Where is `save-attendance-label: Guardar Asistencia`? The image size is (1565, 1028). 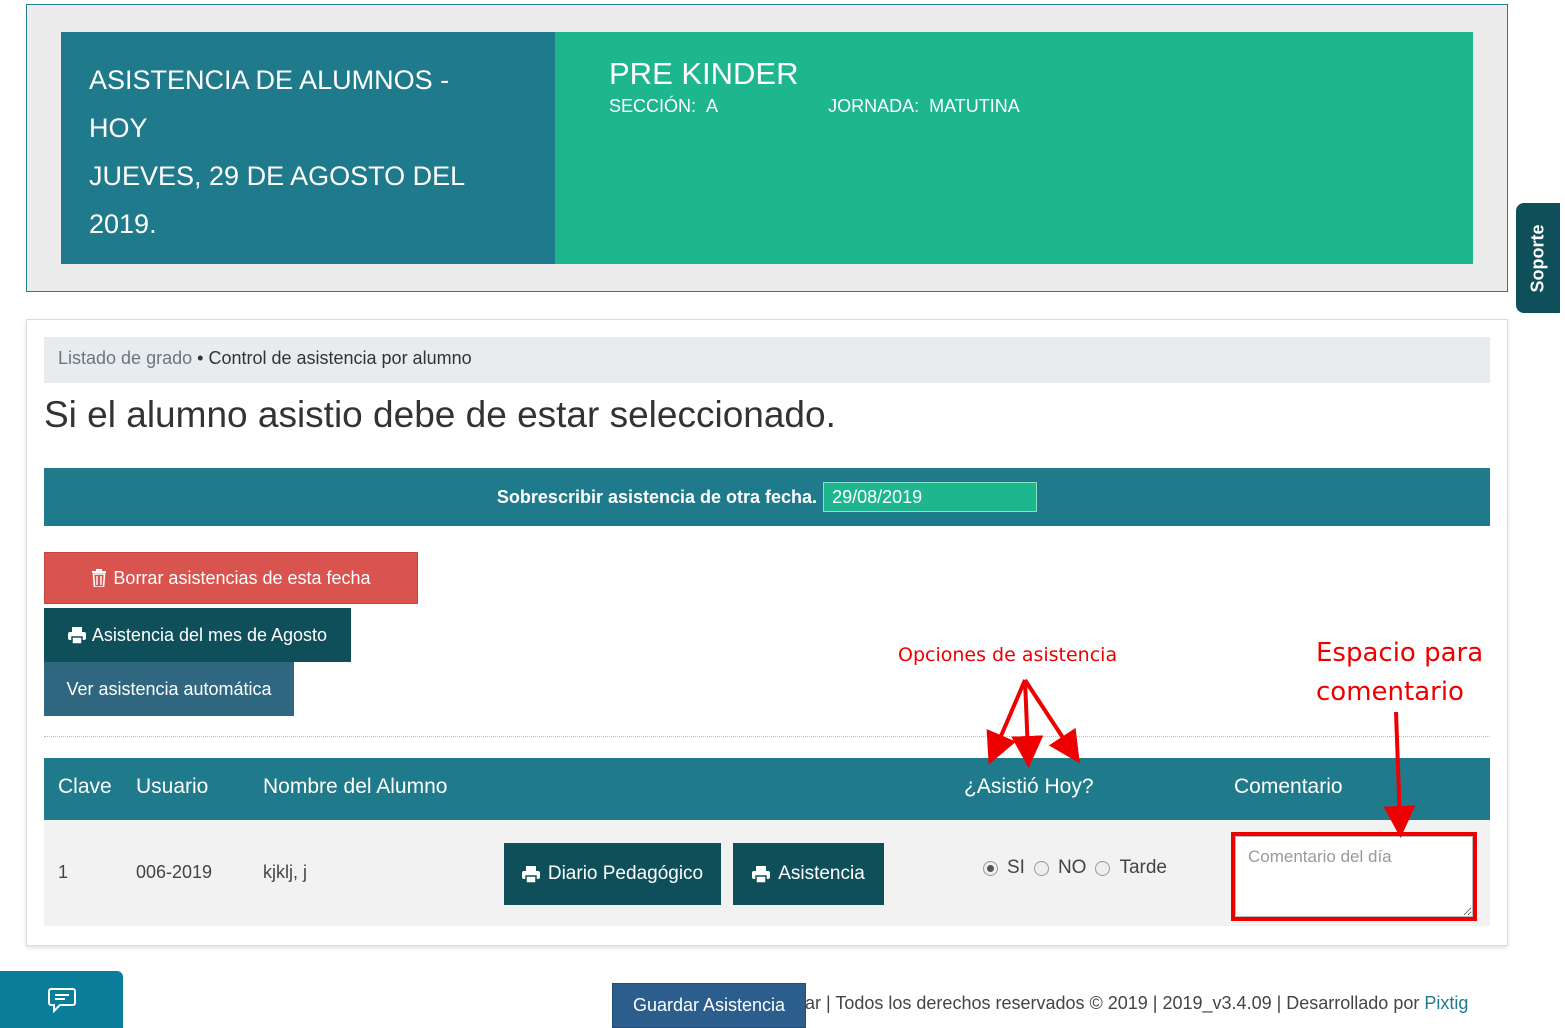
save-attendance-label: Guardar Asistencia is located at coordinates (709, 1005).